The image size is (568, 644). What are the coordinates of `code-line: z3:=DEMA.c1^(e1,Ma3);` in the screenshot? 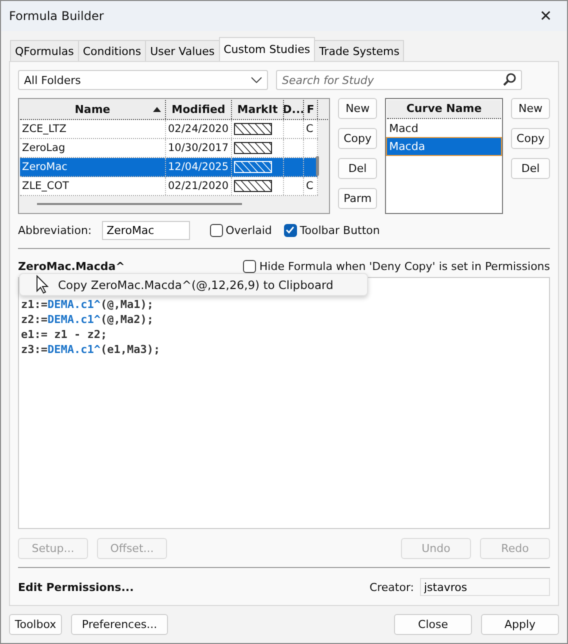 It's located at (91, 349).